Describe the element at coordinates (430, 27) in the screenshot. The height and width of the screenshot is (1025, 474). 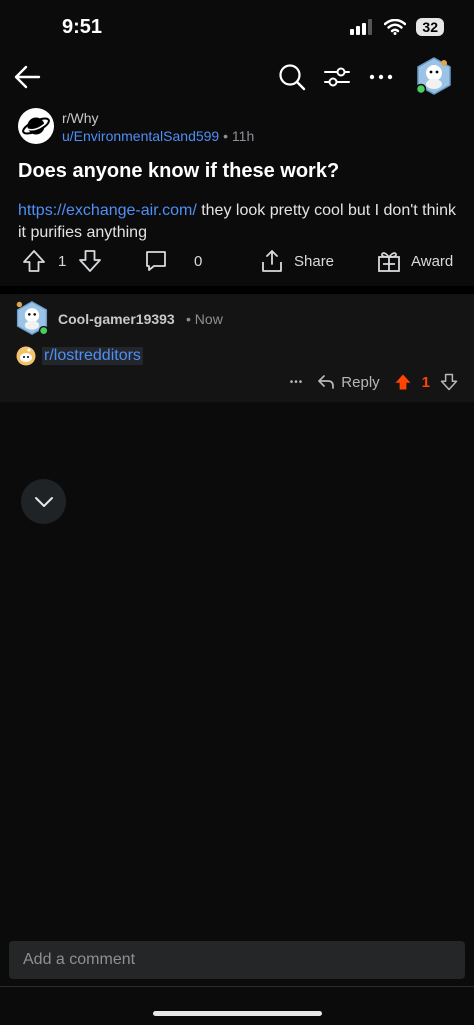
I see `battery-indicator: 32` at that location.